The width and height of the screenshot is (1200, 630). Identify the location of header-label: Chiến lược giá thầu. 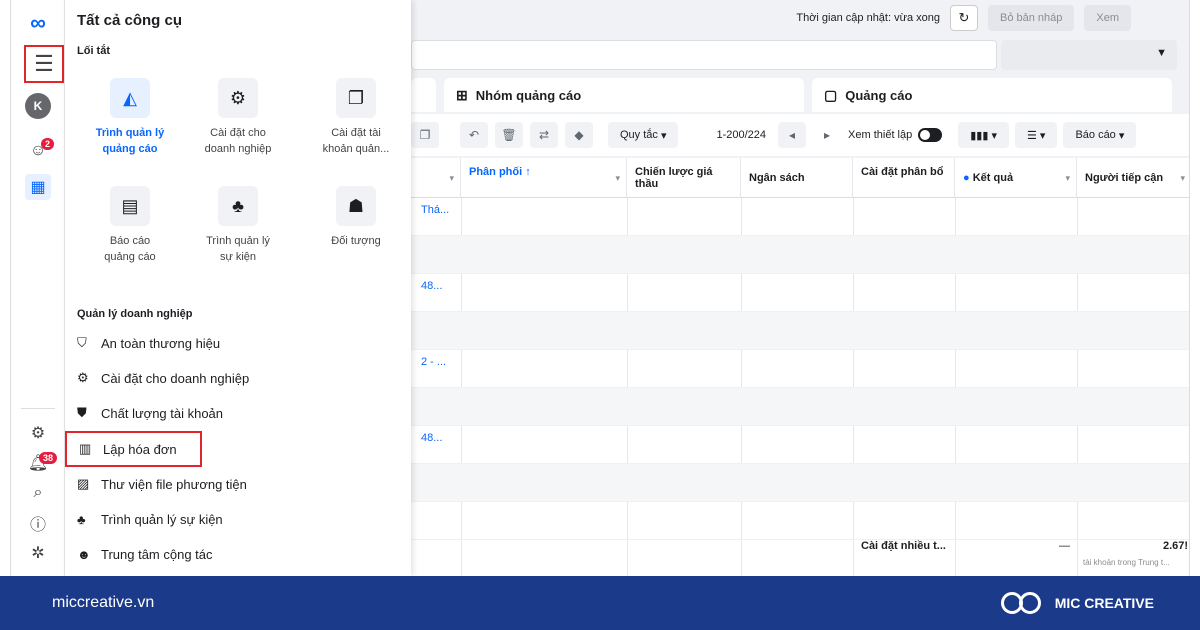
(674, 178).